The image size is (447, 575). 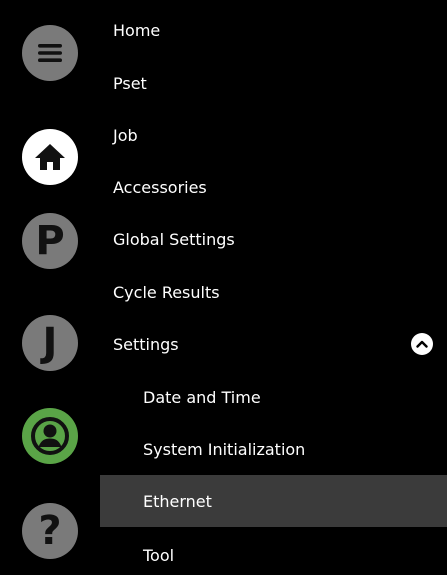 What do you see at coordinates (273, 187) in the screenshot?
I see `menu-item-accessories: Accessories` at bounding box center [273, 187].